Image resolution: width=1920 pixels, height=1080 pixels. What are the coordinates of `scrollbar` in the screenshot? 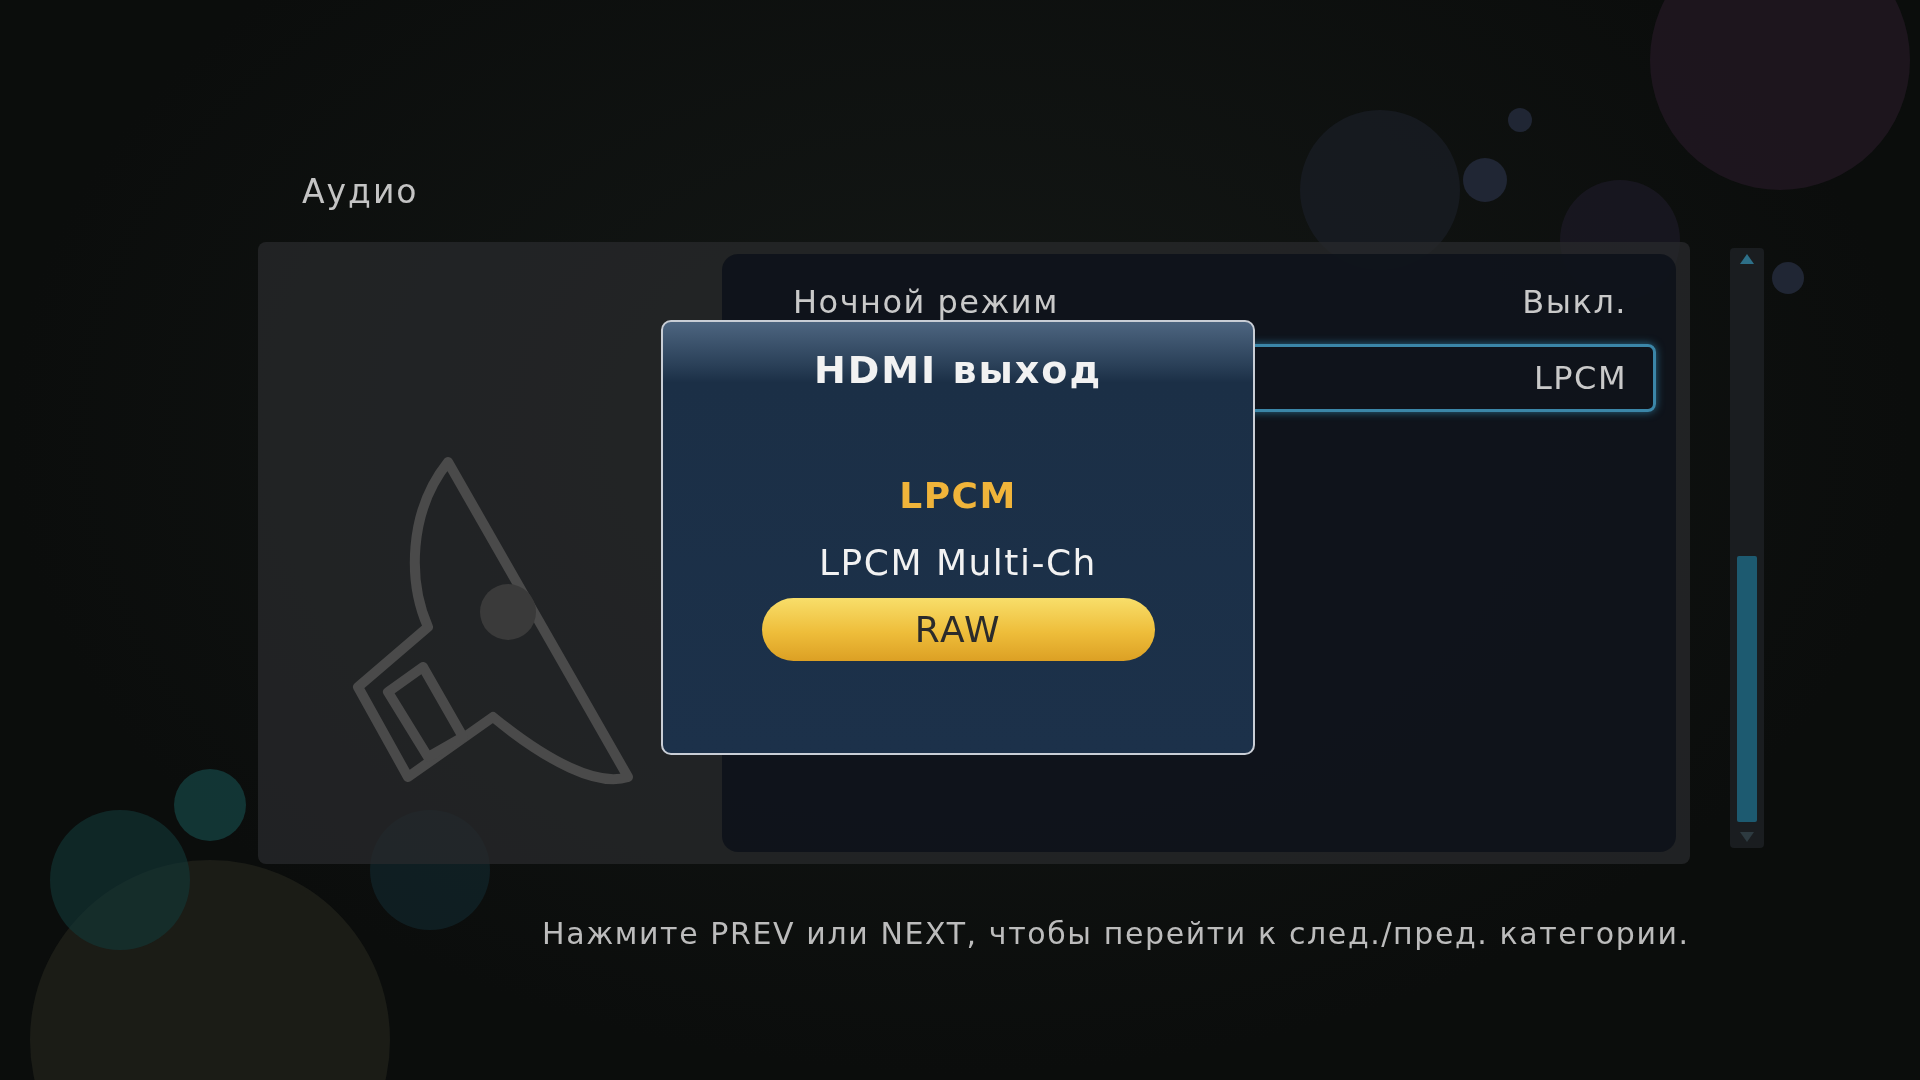 It's located at (1747, 548).